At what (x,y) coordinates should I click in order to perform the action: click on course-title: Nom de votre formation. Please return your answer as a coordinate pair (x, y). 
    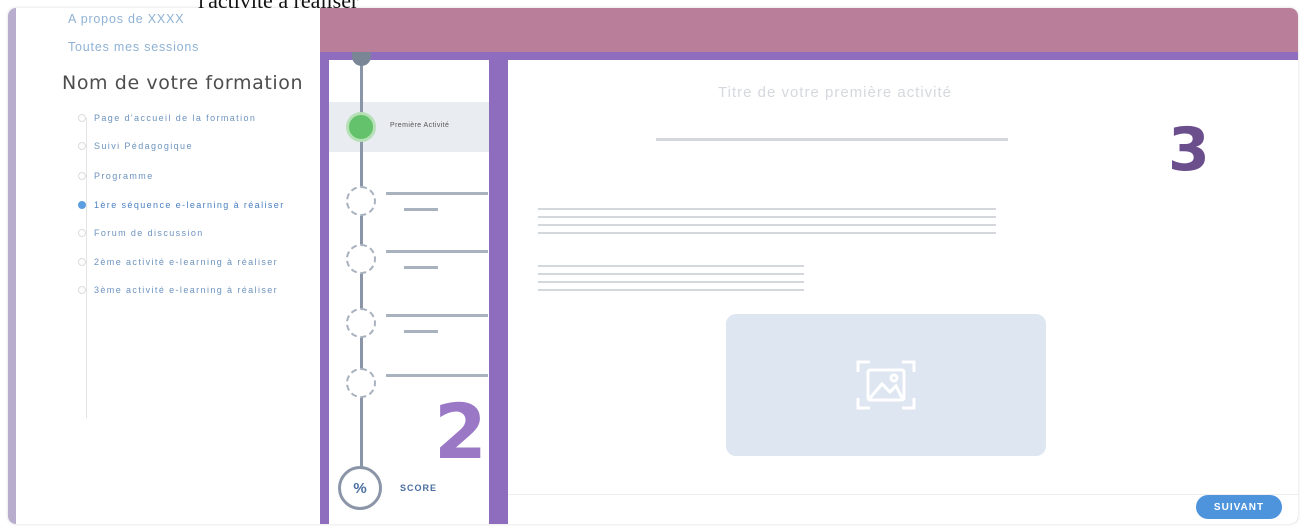
    Looking at the image, I should click on (183, 83).